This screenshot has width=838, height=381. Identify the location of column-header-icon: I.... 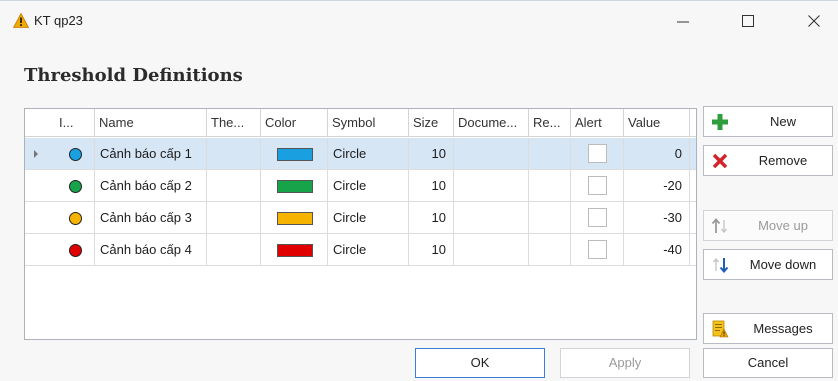
(75, 123).